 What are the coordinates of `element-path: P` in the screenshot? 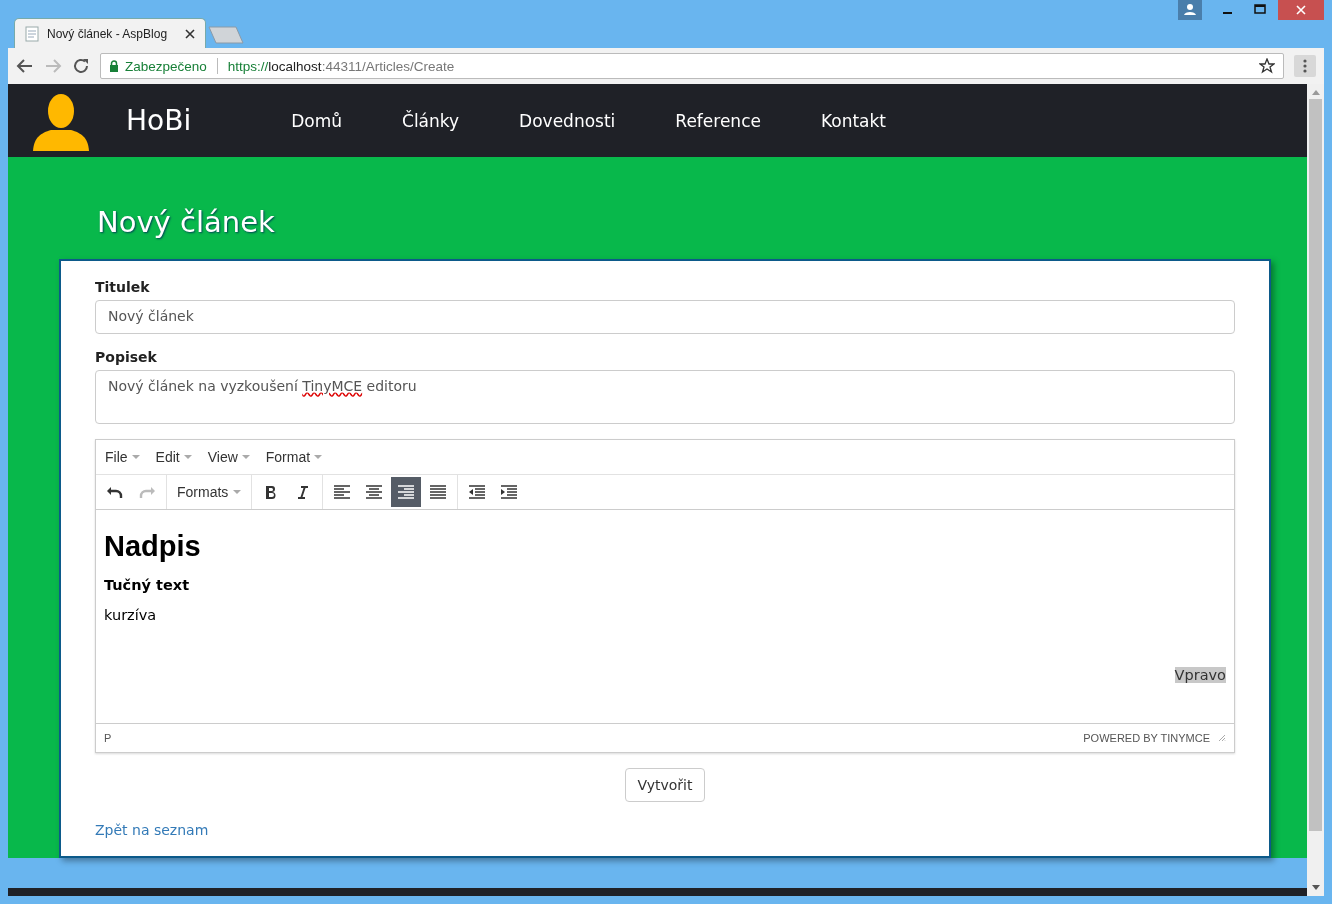 It's located at (108, 738).